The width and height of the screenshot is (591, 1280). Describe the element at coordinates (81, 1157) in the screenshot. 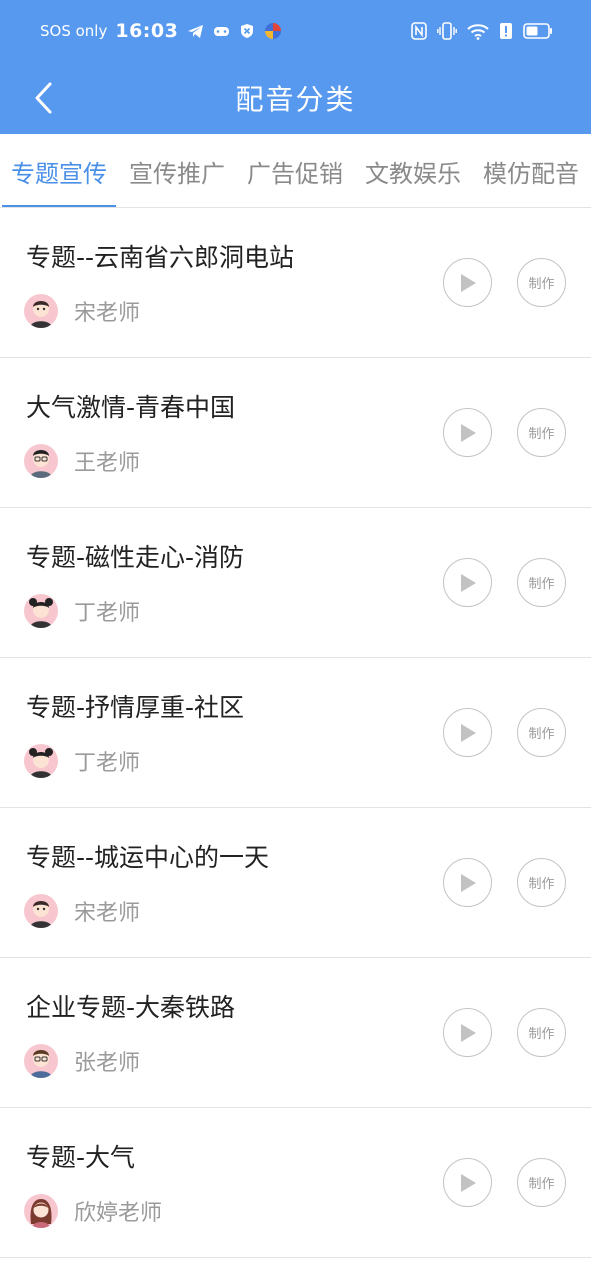

I see `item-title: 专题-大气` at that location.